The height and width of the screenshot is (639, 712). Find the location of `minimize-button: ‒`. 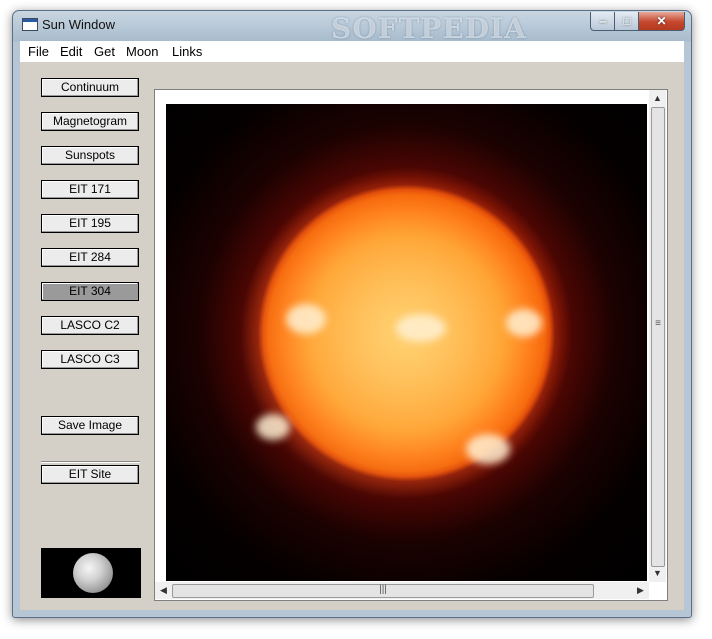

minimize-button: ‒ is located at coordinates (603, 21).